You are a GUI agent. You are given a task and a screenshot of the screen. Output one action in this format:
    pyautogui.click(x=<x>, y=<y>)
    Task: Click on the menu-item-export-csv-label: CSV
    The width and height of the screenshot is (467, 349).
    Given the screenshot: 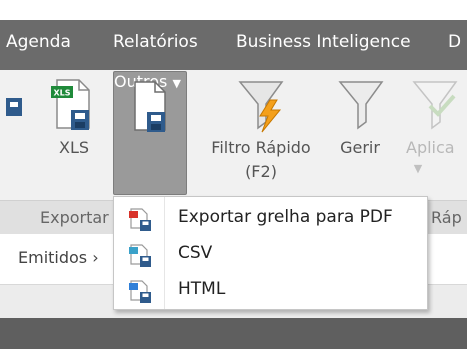 What is the action you would take?
    pyautogui.click(x=195, y=253)
    